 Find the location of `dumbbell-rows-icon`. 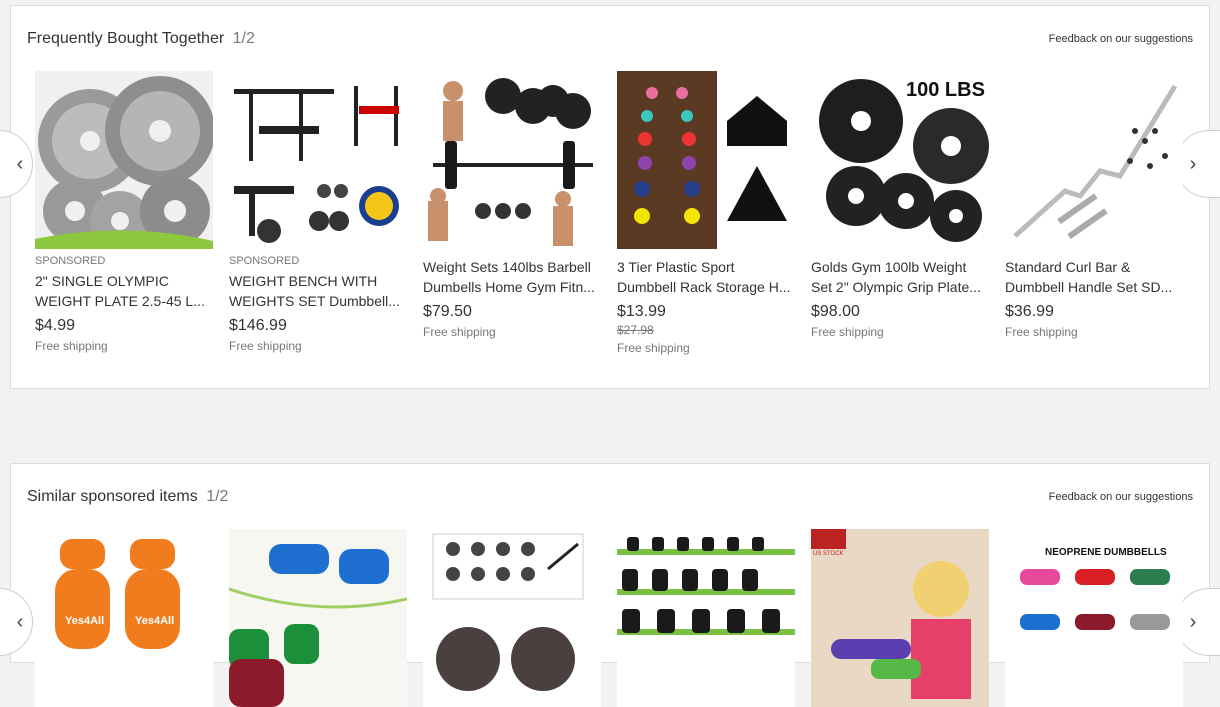

dumbbell-rows-icon is located at coordinates (706, 618).